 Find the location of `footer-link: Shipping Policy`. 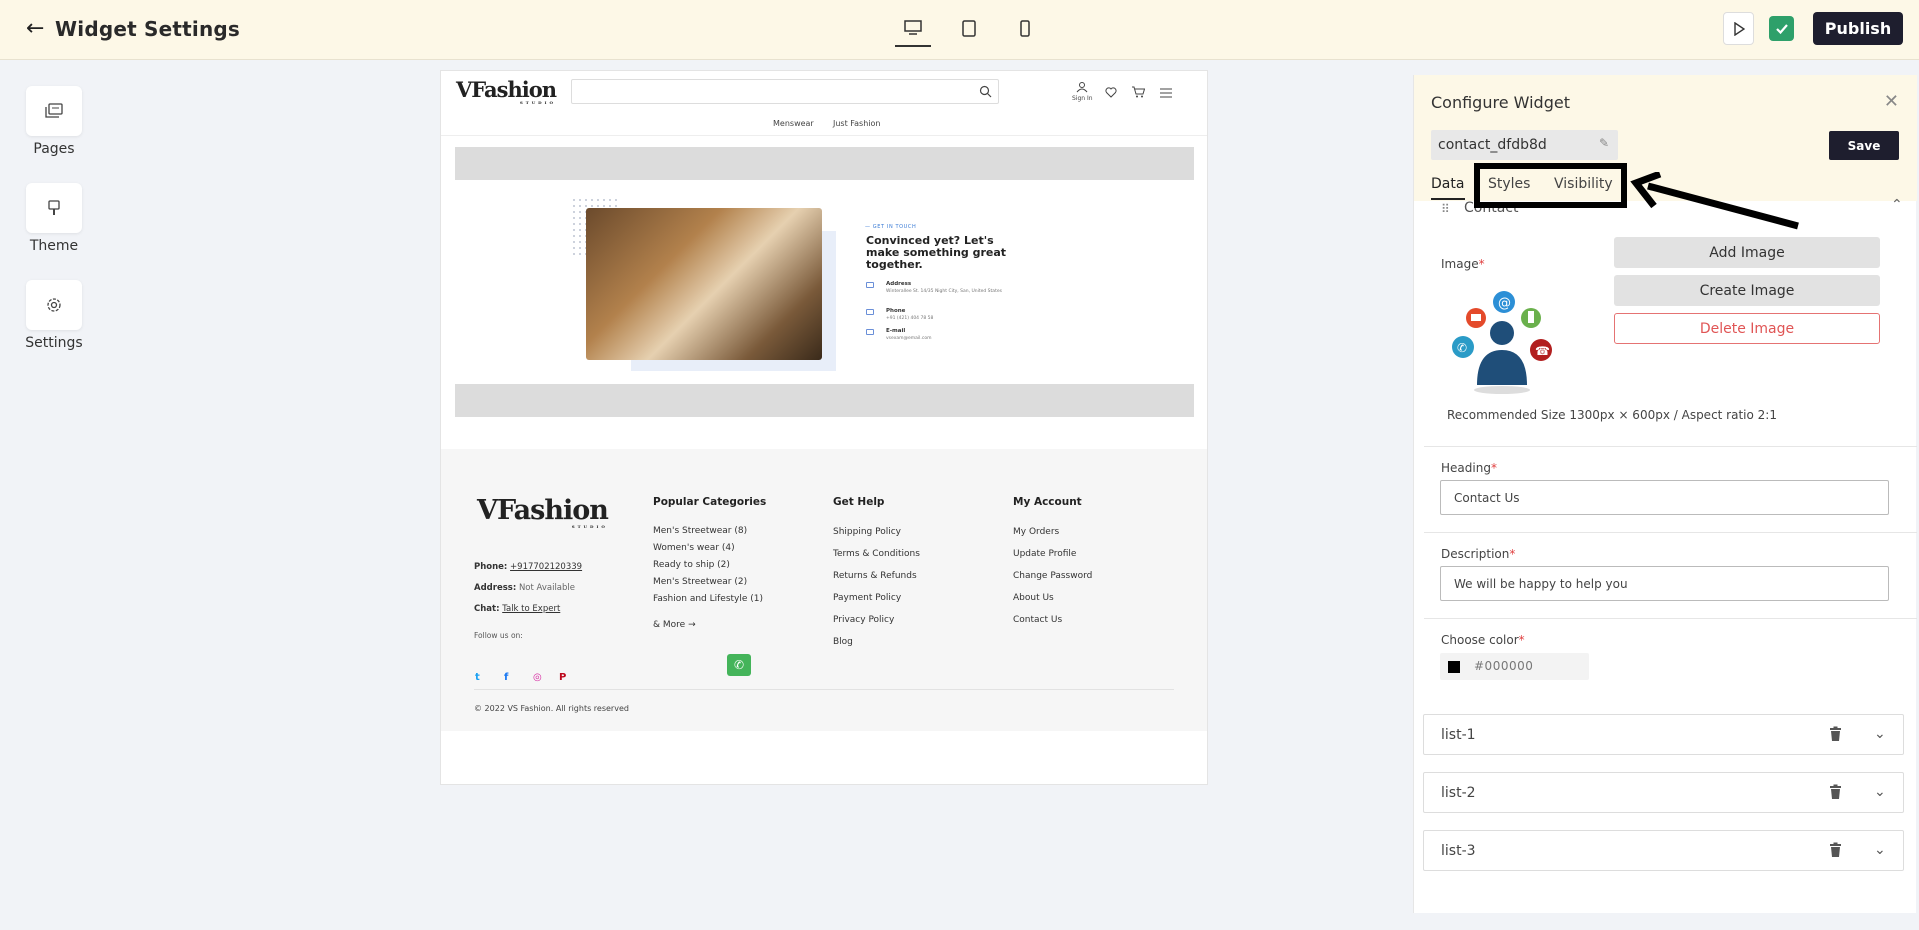

footer-link: Shipping Policy is located at coordinates (867, 532).